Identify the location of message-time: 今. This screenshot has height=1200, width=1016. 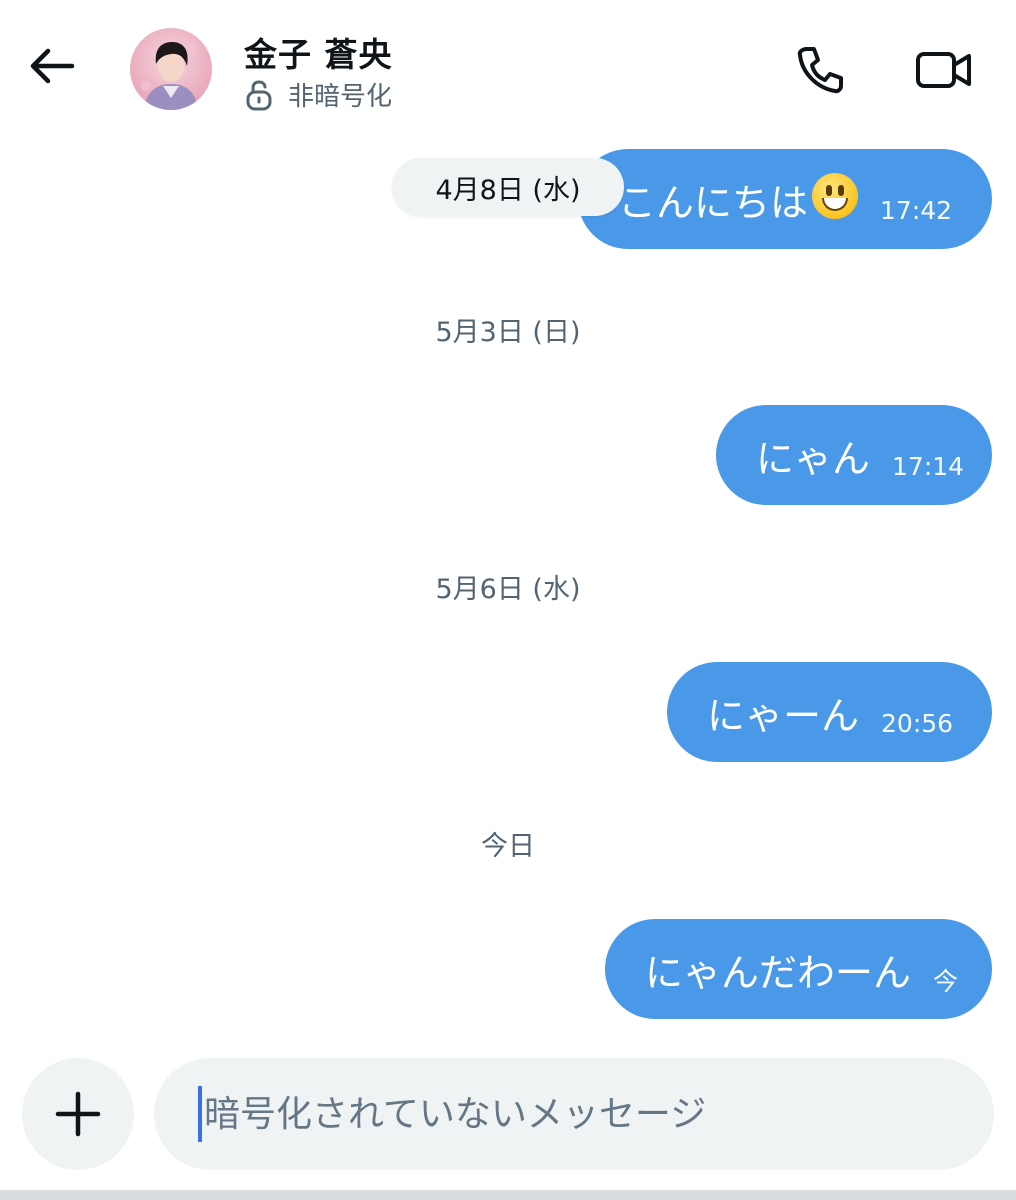
(946, 981).